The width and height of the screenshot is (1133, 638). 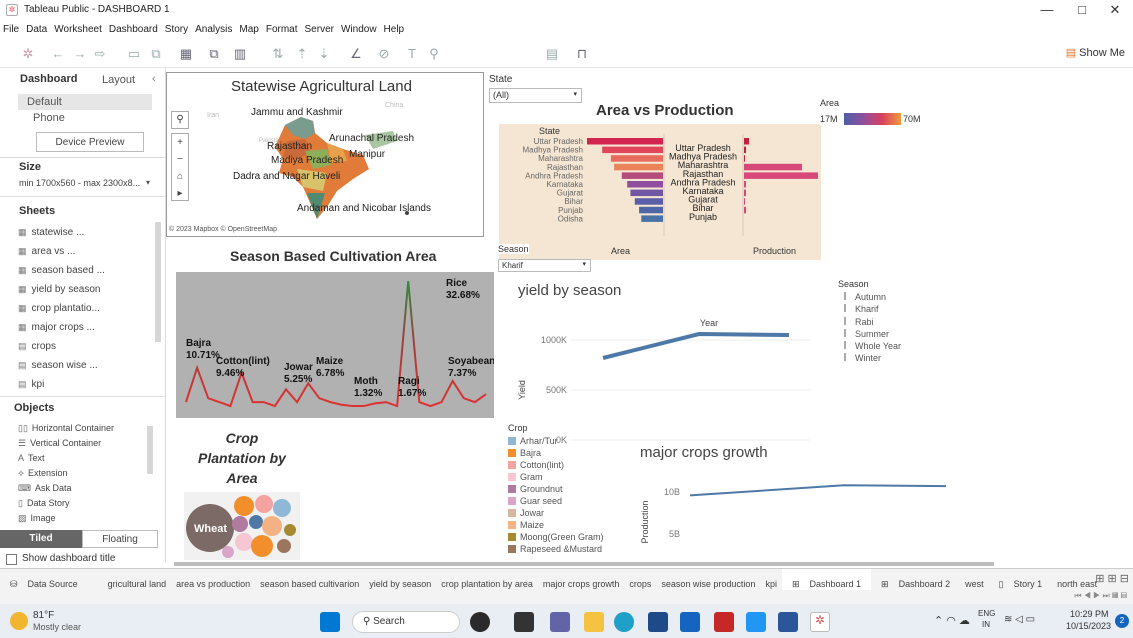 What do you see at coordinates (658, 622) in the screenshot?
I see `store-icon` at bounding box center [658, 622].